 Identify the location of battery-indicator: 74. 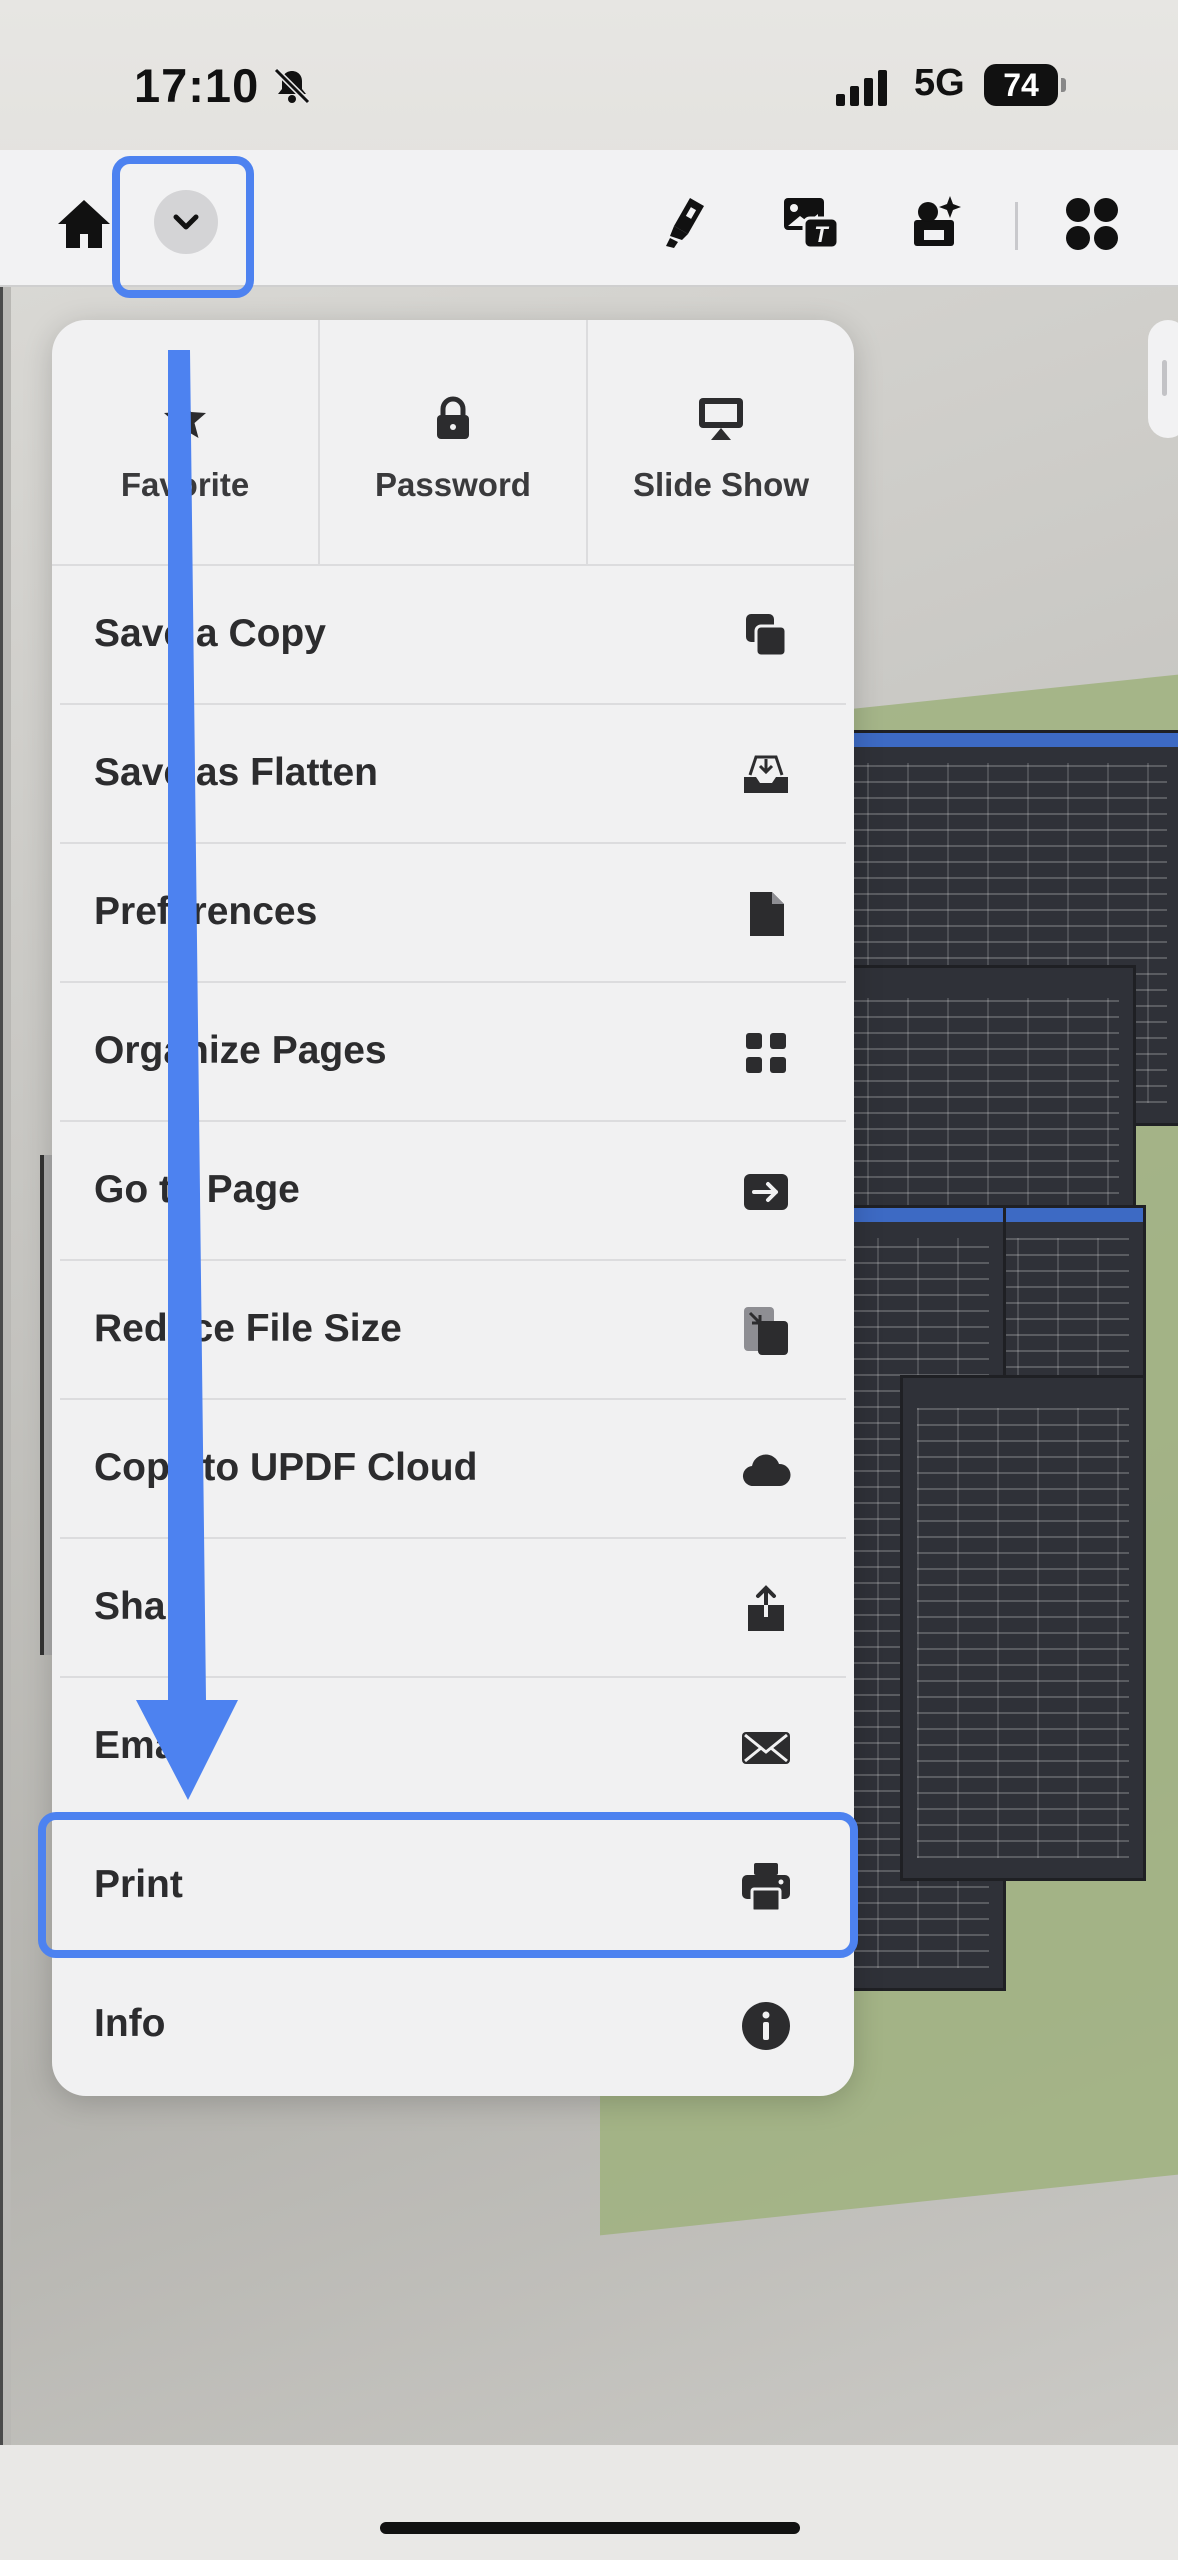
(1025, 85).